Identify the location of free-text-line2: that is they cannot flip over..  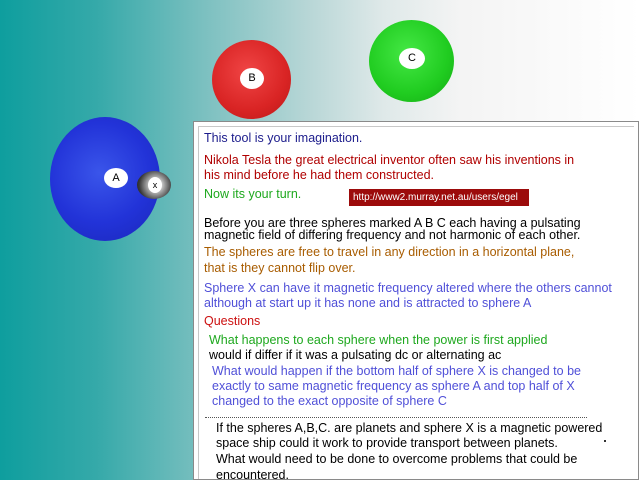
(280, 268).